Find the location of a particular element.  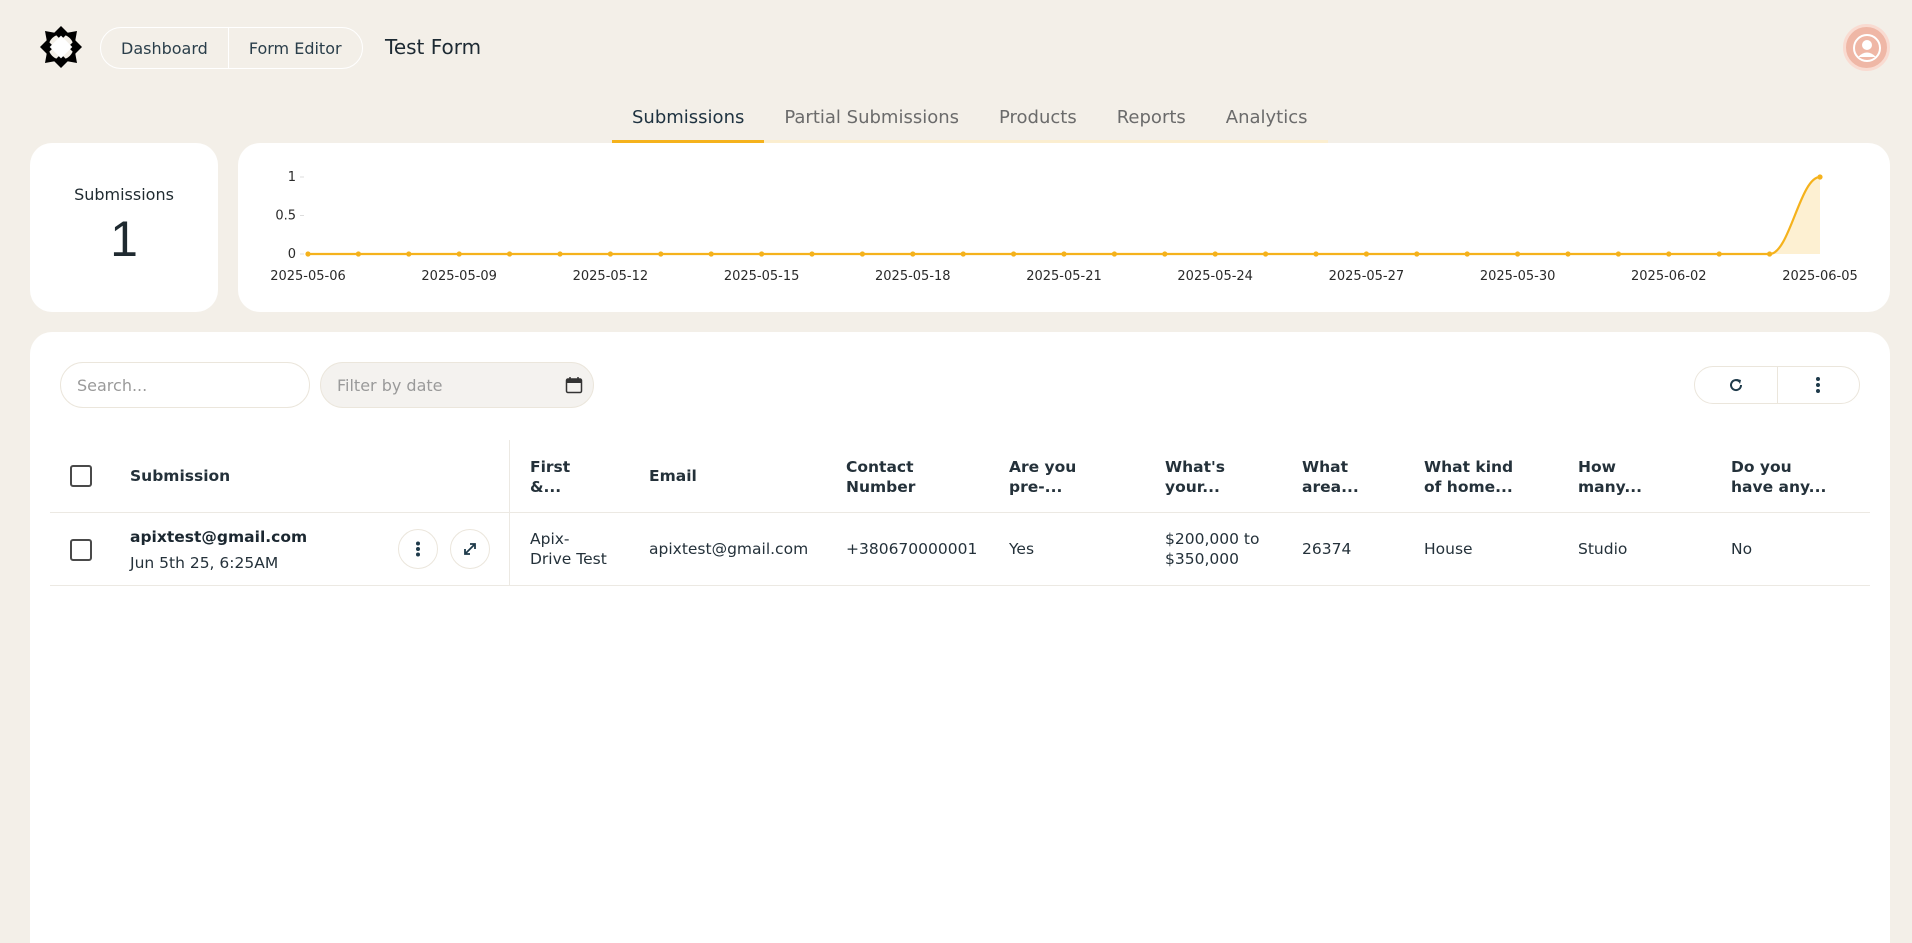

date-filter-placeholder: Filter by date is located at coordinates (390, 385).